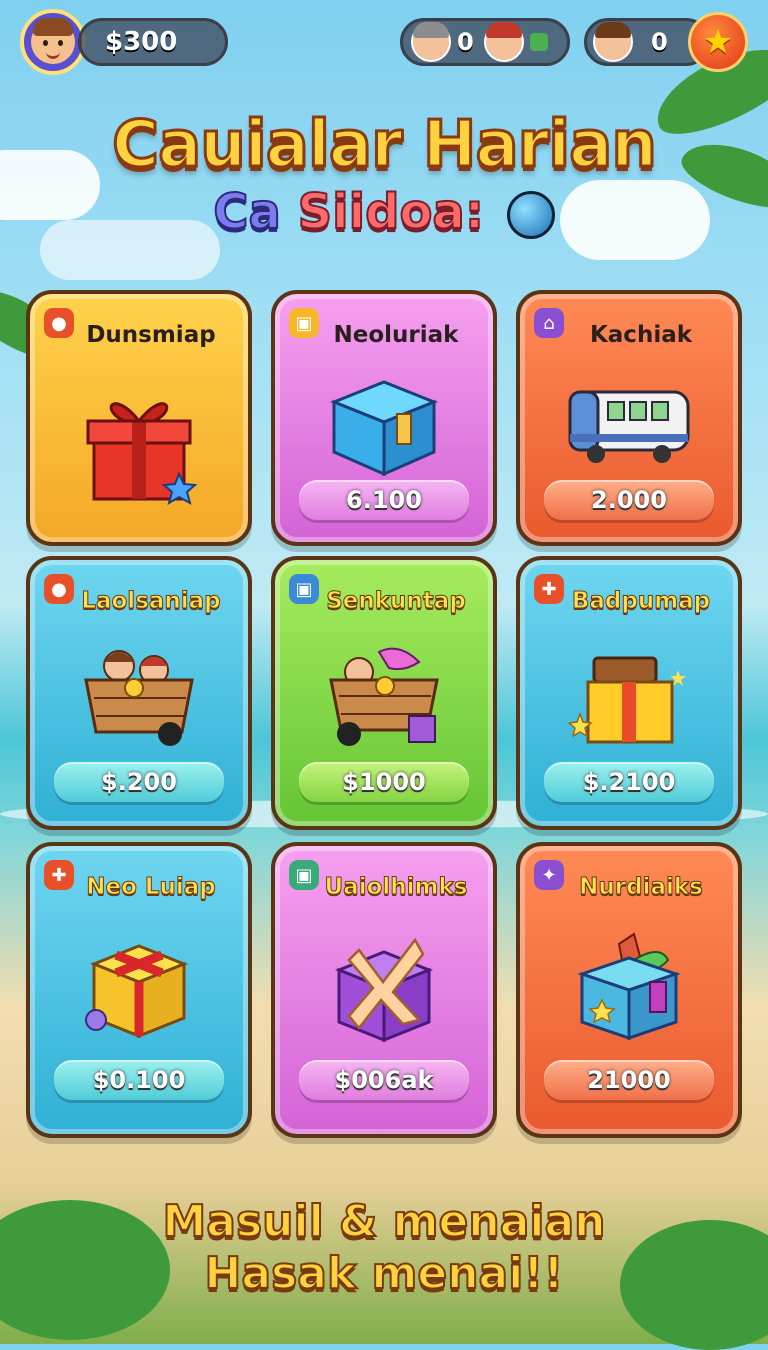 The width and height of the screenshot is (768, 1350). I want to click on reward-card: ⌂ Kachiak 2.000, so click(629, 418).